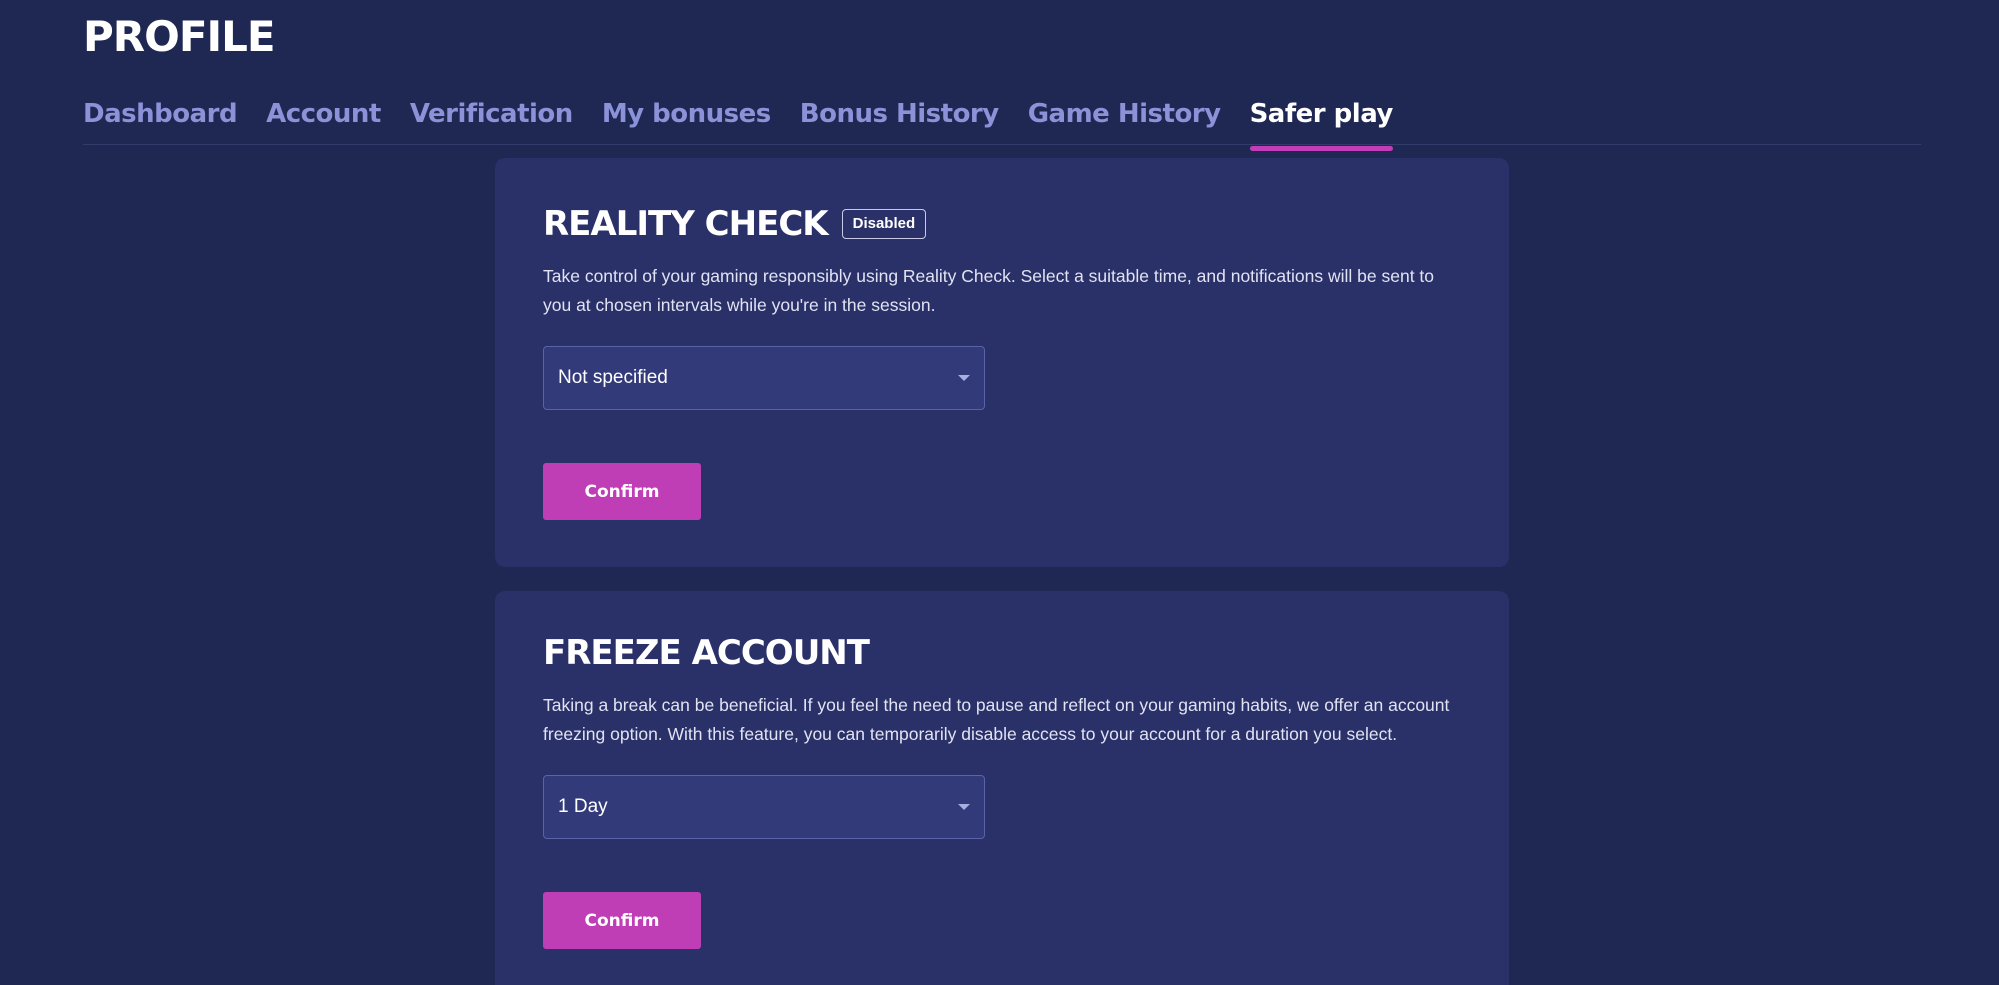 The width and height of the screenshot is (1999, 985). What do you see at coordinates (899, 118) in the screenshot?
I see `tab-bonus-history: Bonus History` at bounding box center [899, 118].